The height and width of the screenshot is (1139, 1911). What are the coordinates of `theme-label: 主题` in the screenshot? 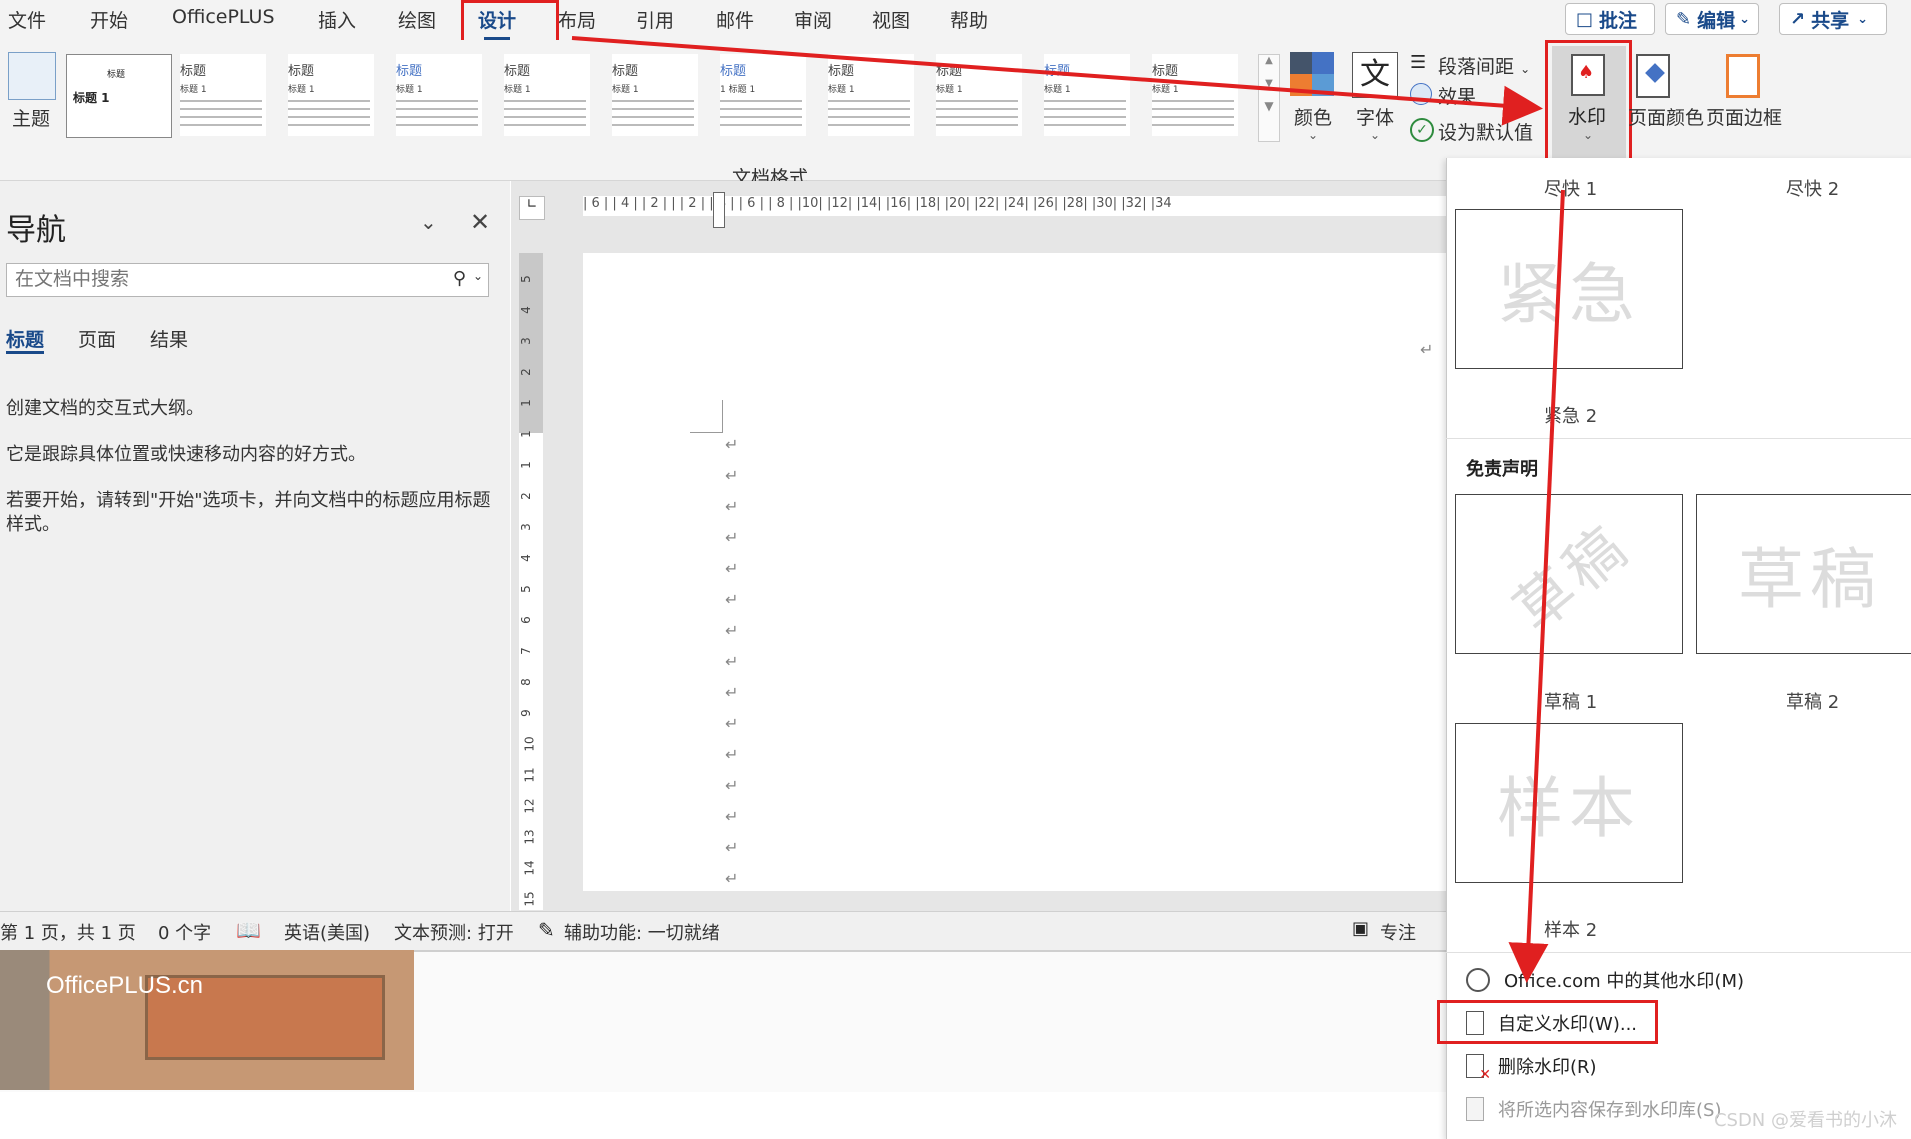 It's located at (31, 117).